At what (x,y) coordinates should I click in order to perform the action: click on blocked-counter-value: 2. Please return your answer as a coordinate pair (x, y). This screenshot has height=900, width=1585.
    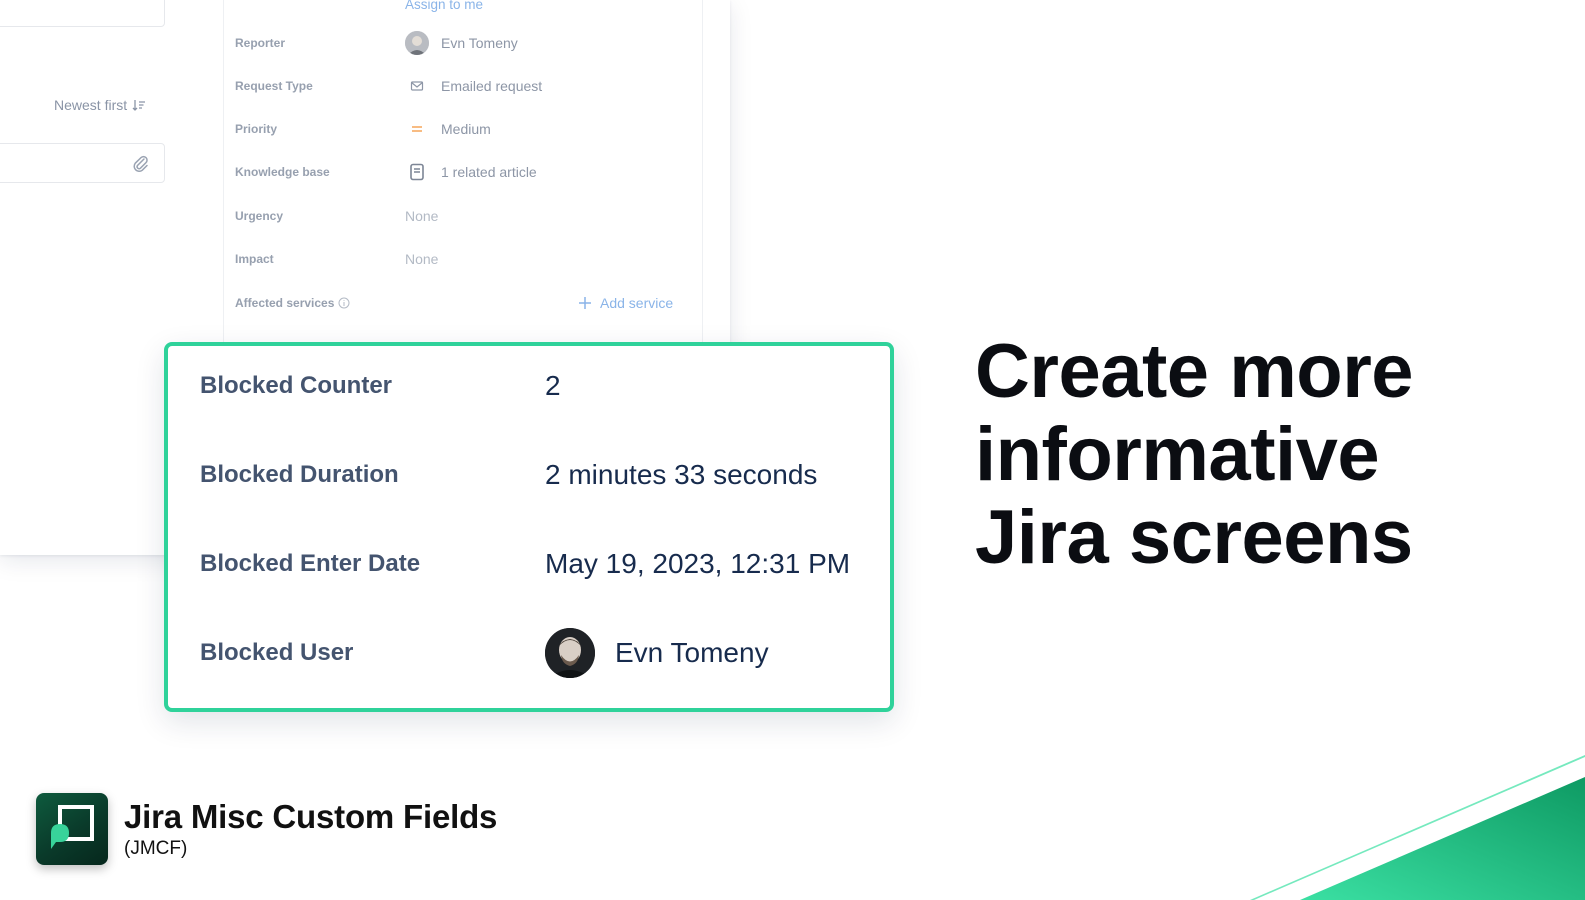
    Looking at the image, I should click on (553, 385).